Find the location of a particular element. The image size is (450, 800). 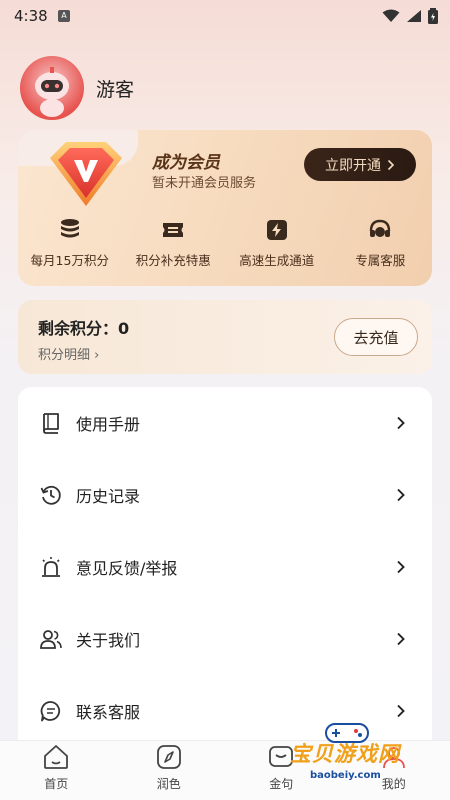

vip-benefits: 每月15万积分 积分补充特惠 高速生成通道 专属客服 is located at coordinates (225, 243).